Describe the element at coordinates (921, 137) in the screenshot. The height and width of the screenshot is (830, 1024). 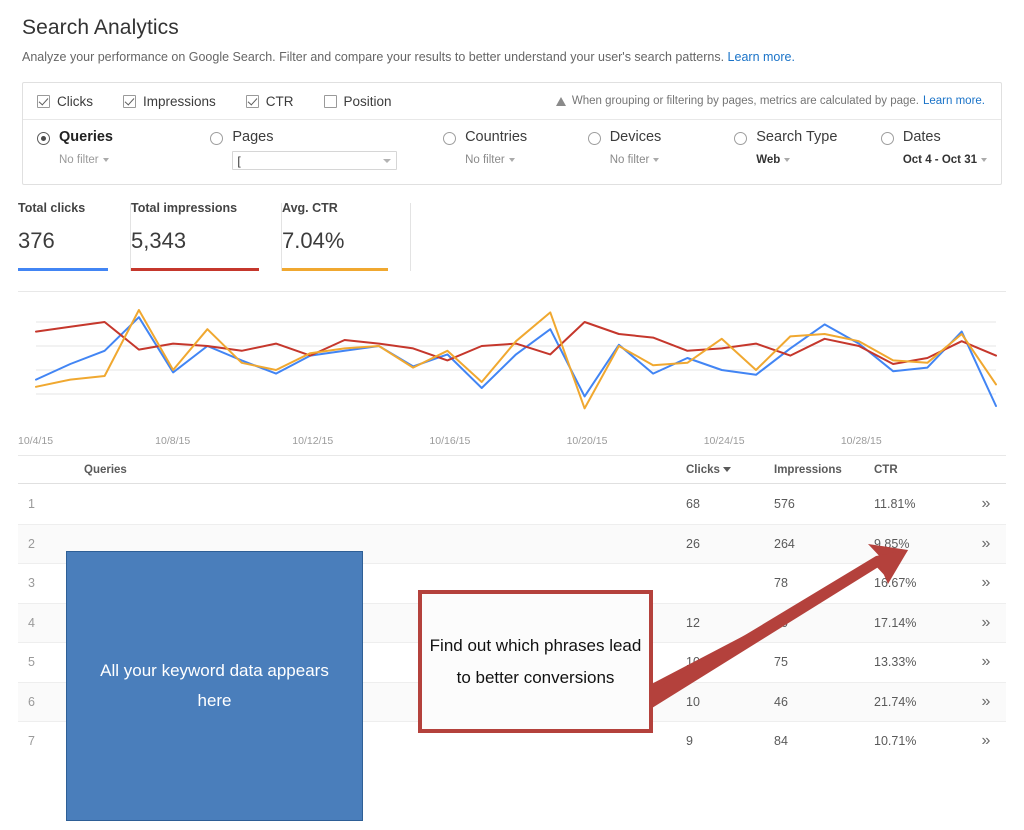
I see `dimension-label-dates: Dates` at that location.